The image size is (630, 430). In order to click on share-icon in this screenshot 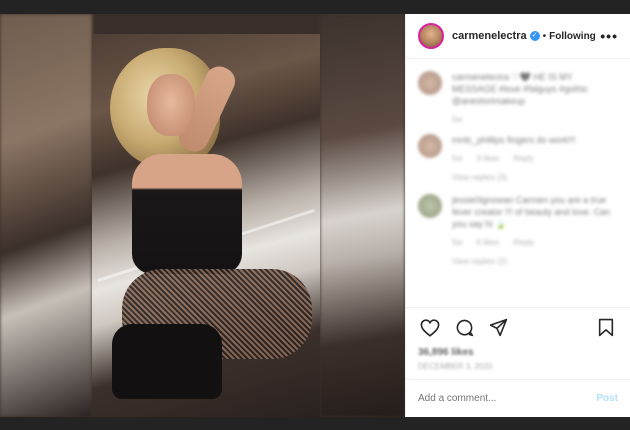, I will do `click(498, 328)`.